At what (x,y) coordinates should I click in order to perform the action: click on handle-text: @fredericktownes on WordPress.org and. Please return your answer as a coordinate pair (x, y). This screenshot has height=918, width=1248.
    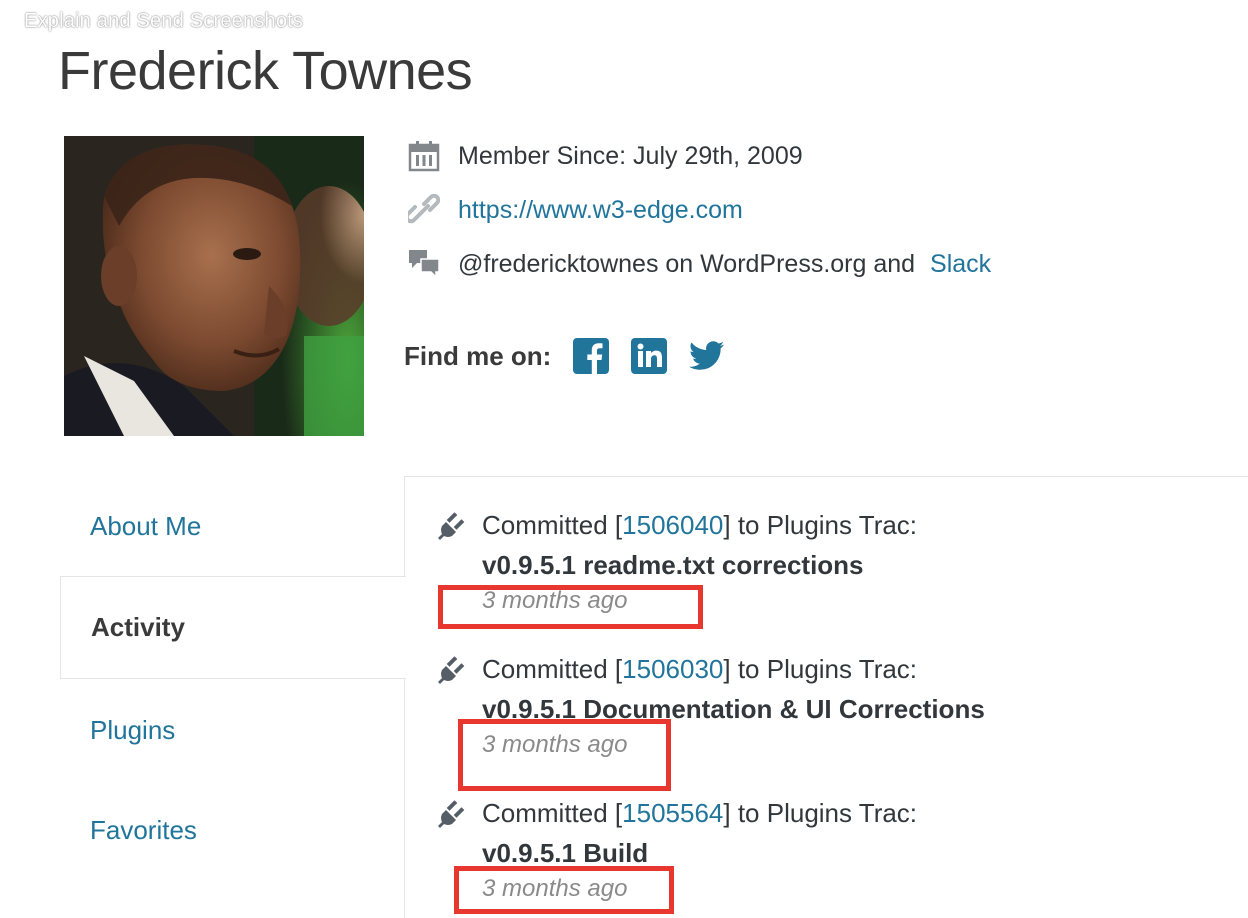
    Looking at the image, I should click on (690, 263).